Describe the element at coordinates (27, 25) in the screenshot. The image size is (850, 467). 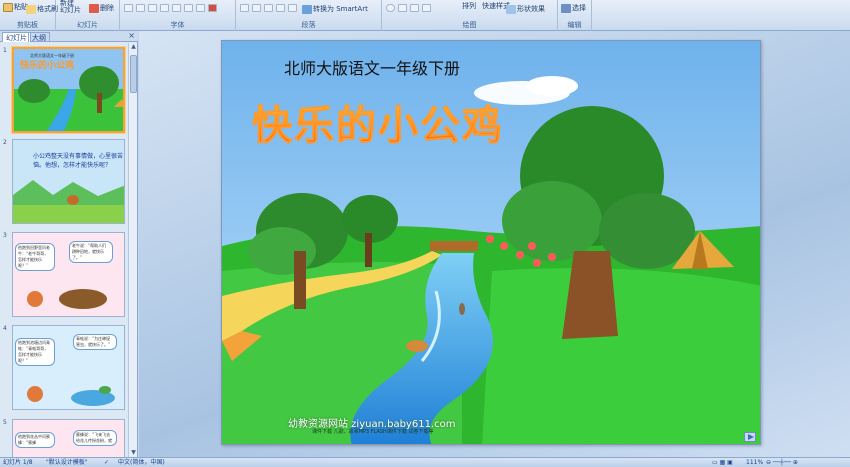
I see `clipboard-group-label: 剪贴板` at that location.